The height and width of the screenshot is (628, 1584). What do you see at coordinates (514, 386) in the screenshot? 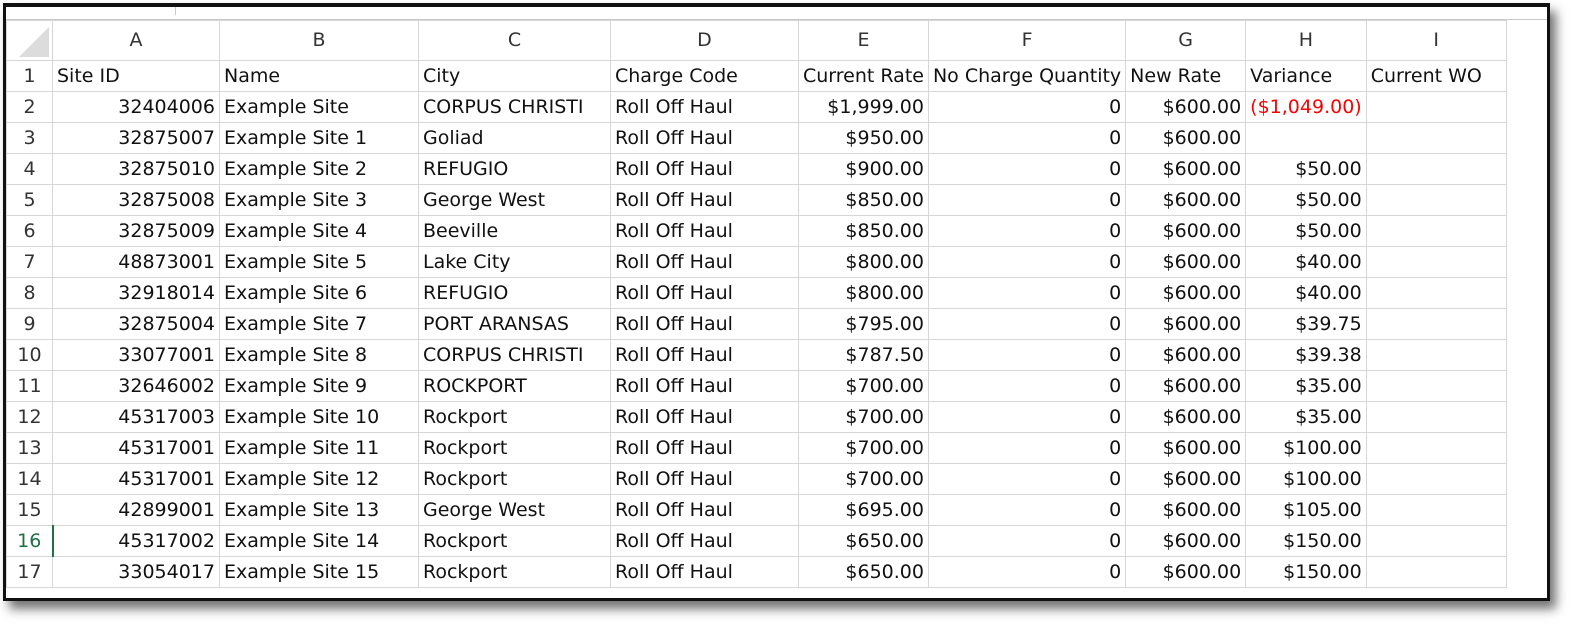
I see `cell-city: ROCKPORT` at bounding box center [514, 386].